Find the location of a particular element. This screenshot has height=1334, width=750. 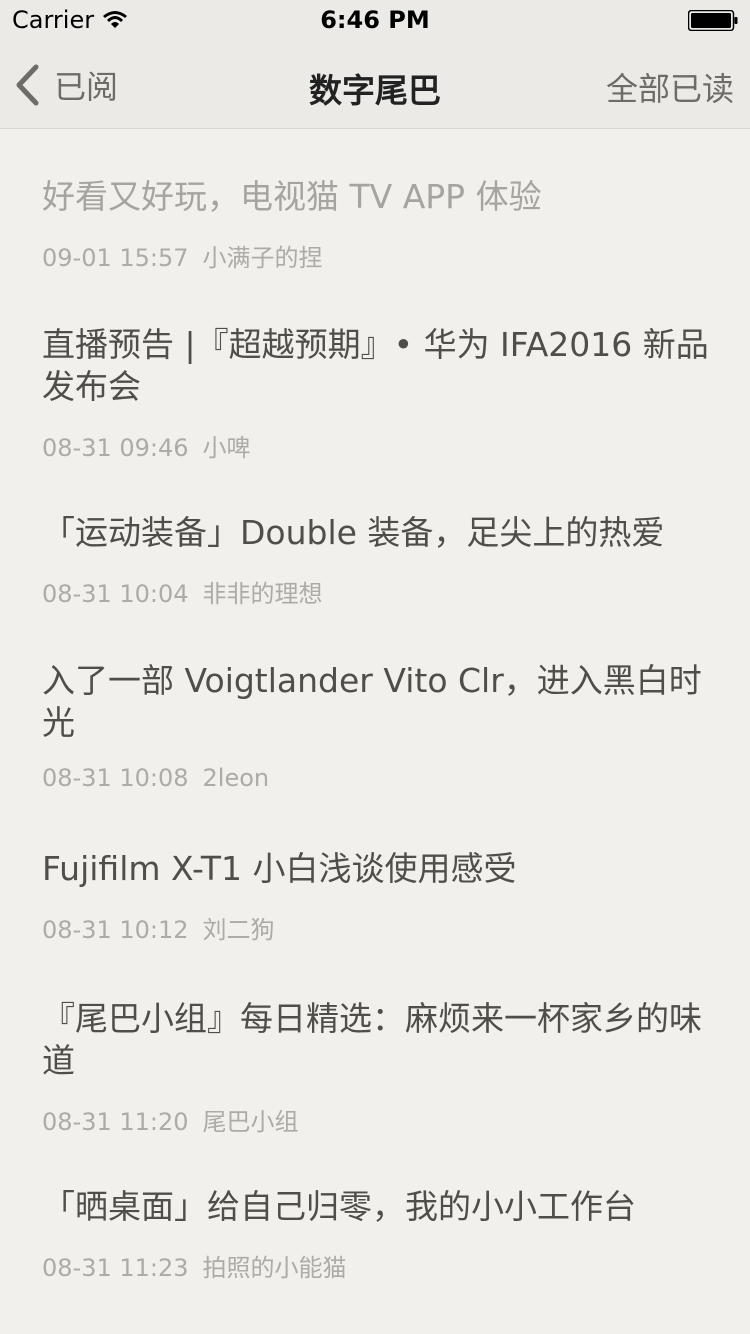

article-author: 2leon is located at coordinates (236, 778).